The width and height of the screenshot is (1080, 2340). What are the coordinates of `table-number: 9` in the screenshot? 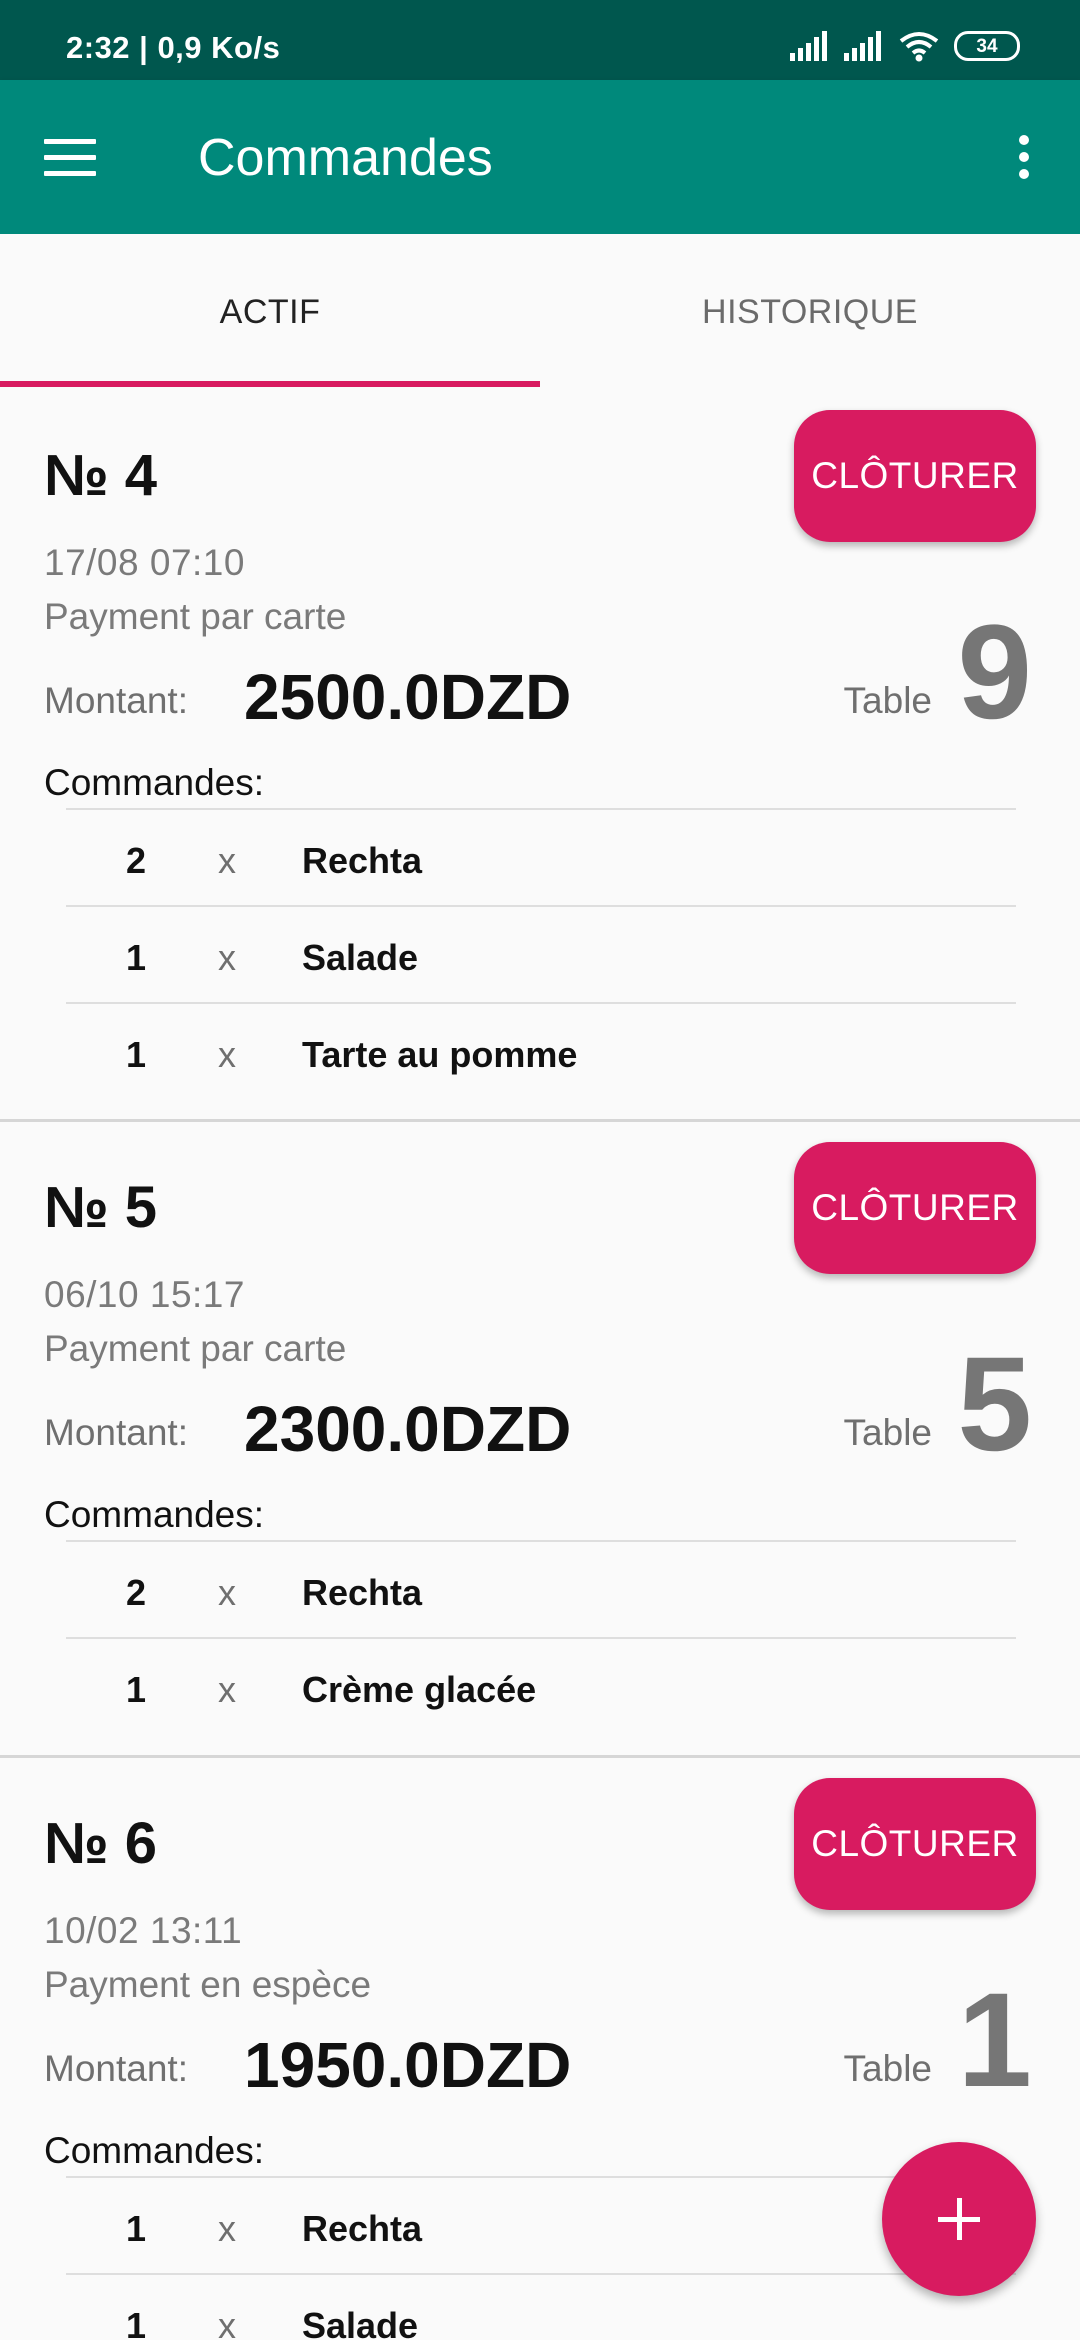 It's located at (994, 672).